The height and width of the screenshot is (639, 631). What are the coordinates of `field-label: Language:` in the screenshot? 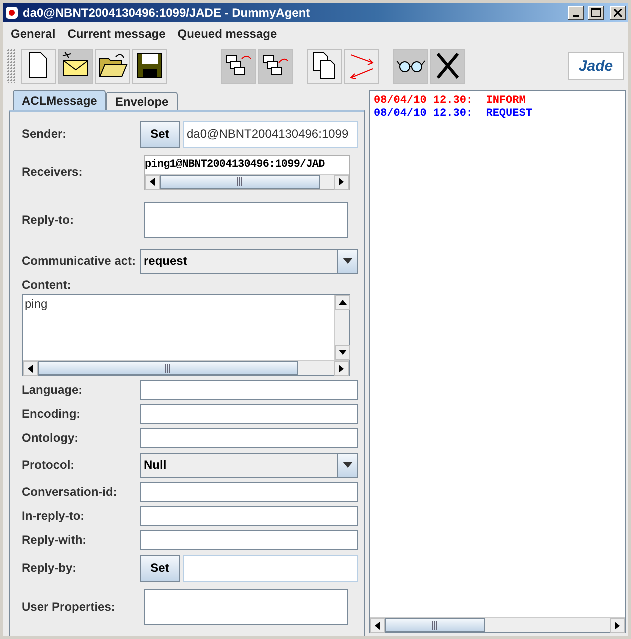 It's located at (53, 390).